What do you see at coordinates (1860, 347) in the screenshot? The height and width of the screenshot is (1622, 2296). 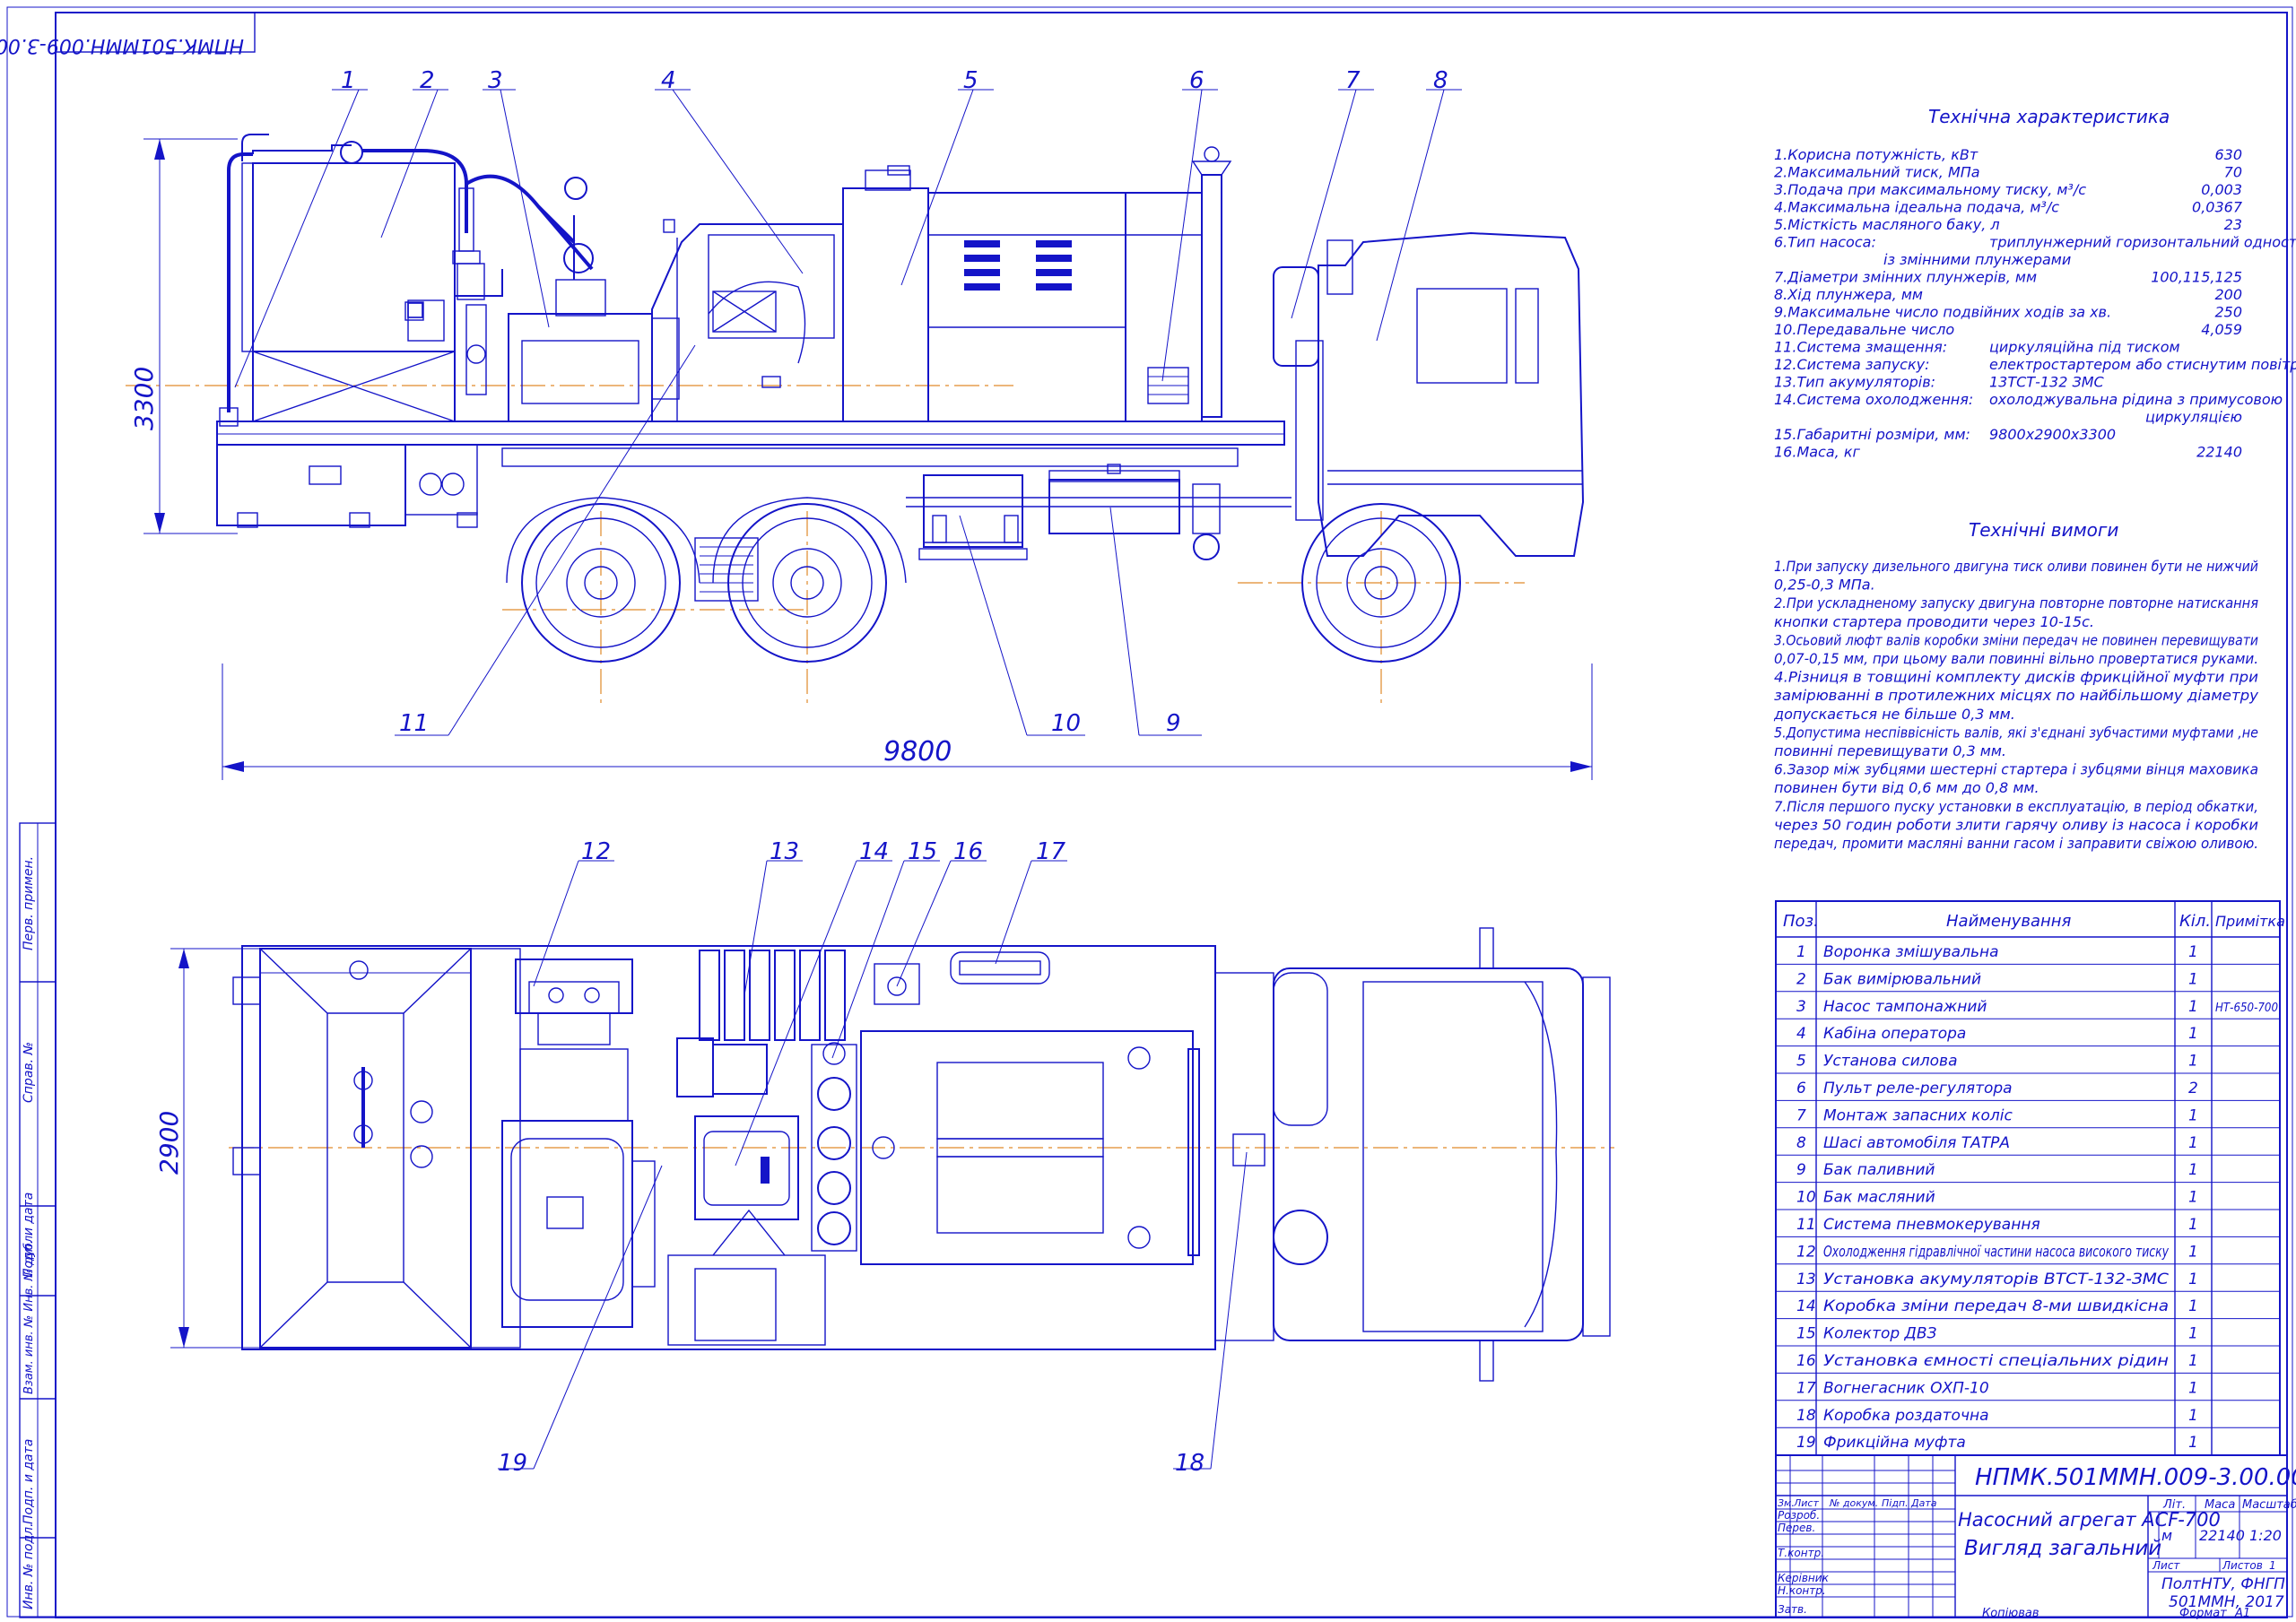 I see `tech-spec-label: 11.Система змащення:` at bounding box center [1860, 347].